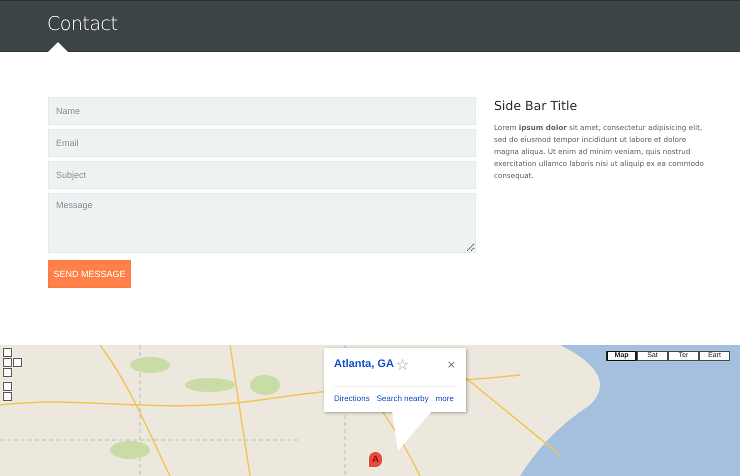  Describe the element at coordinates (352, 398) in the screenshot. I see `info-link: Directions` at that location.